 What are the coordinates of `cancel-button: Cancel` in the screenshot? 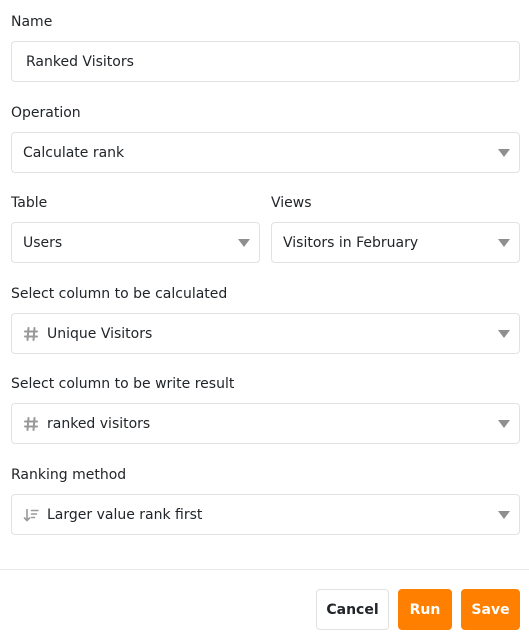 It's located at (352, 609).